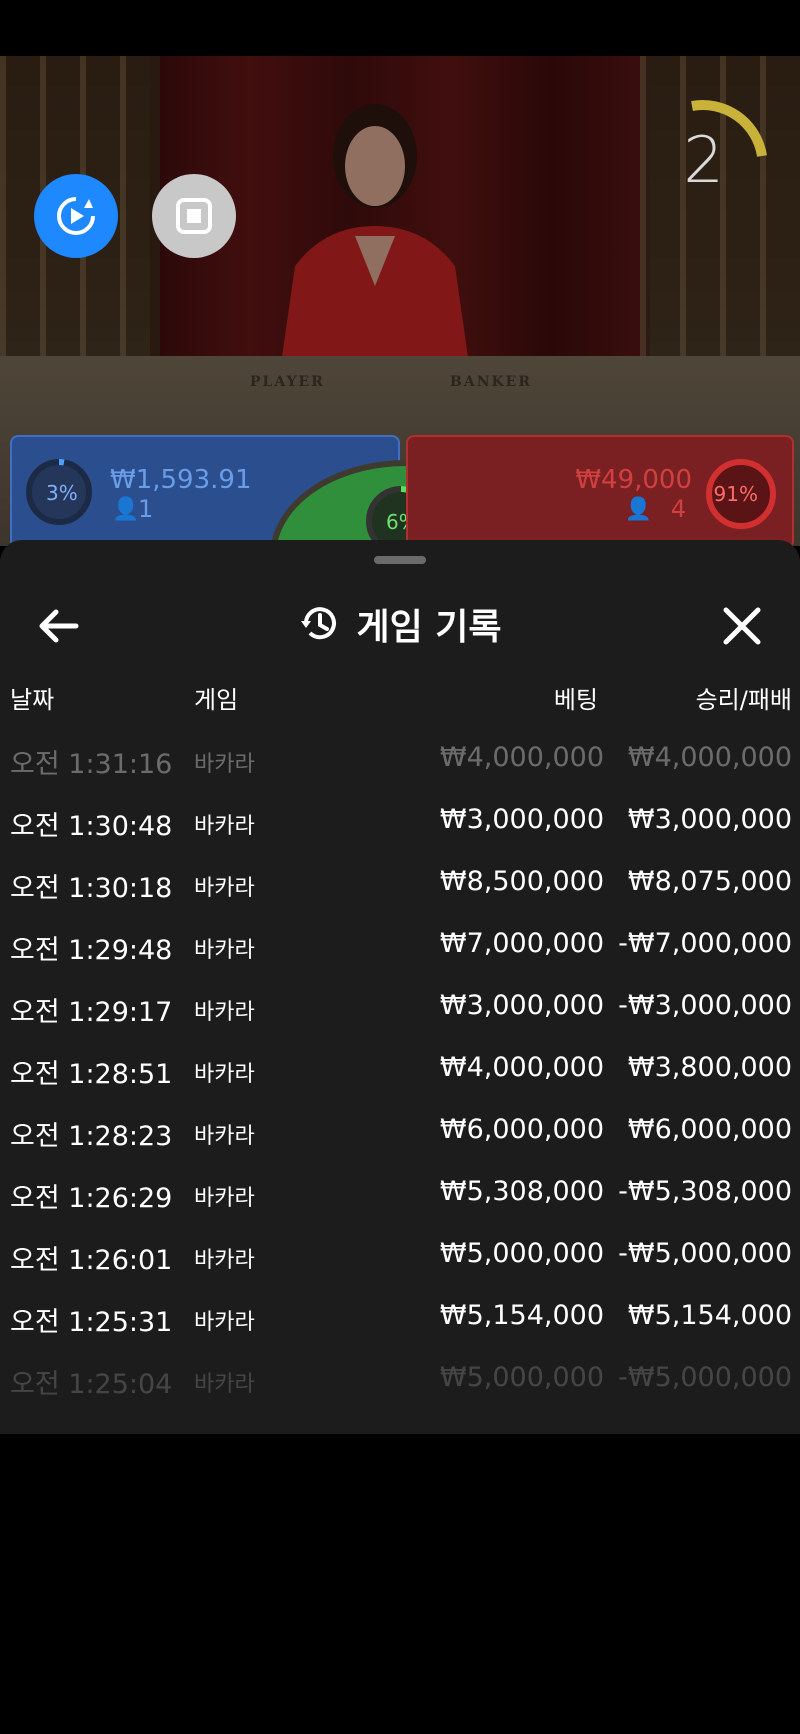  I want to click on row-result: -₩3,000,000, so click(705, 1005).